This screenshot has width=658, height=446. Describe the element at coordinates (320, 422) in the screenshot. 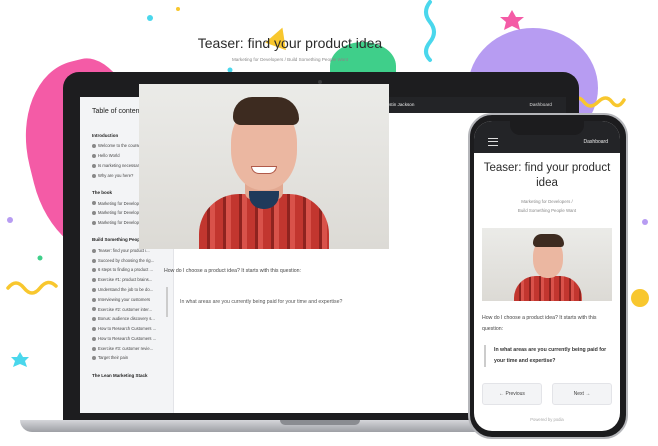

I see `laptop-notch` at that location.